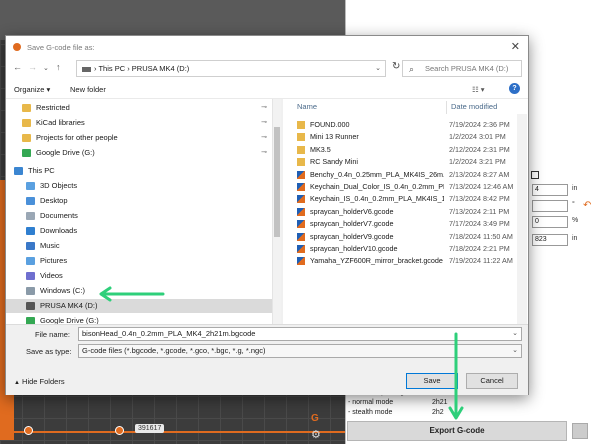 This screenshot has height=444, width=592. Describe the element at coordinates (515, 46) in the screenshot. I see `close-icon: ✕` at that location.